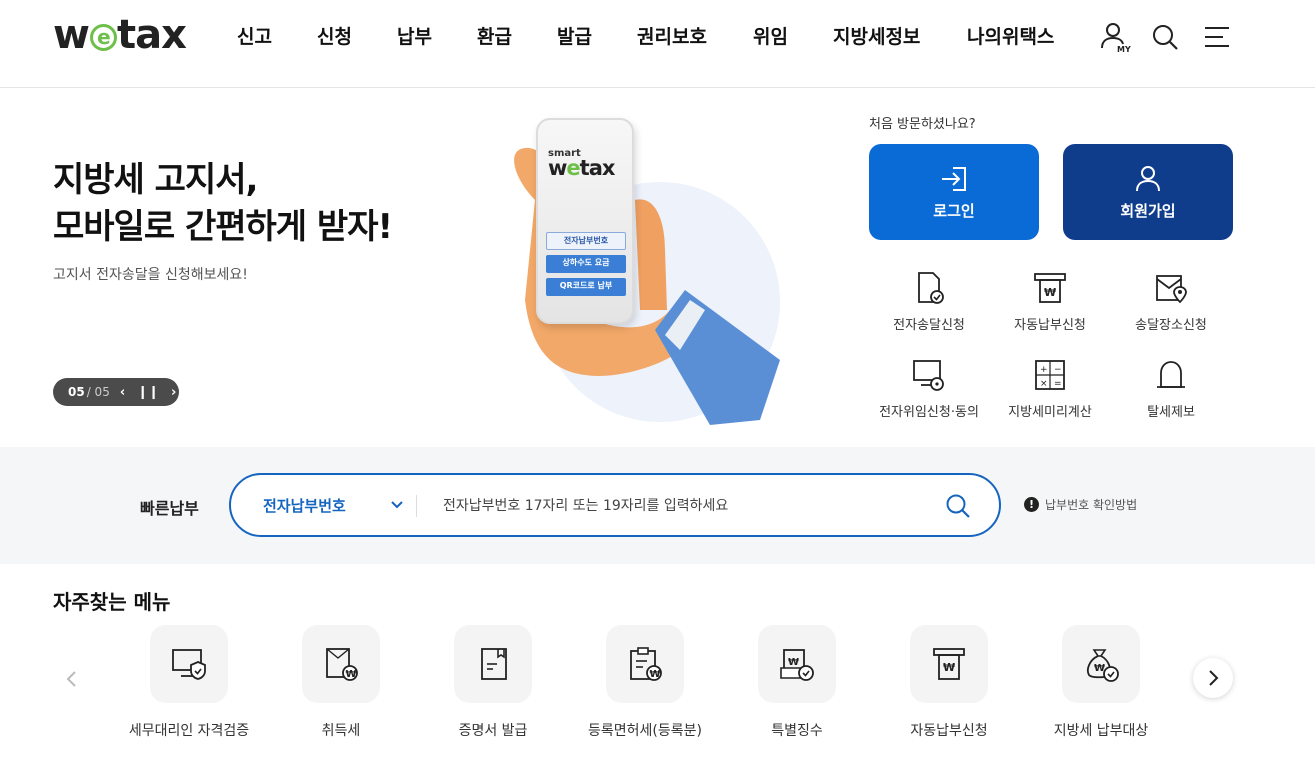 The image size is (1315, 771). I want to click on quick-auto-pay: ₩ 자동납부신청, so click(1050, 301).